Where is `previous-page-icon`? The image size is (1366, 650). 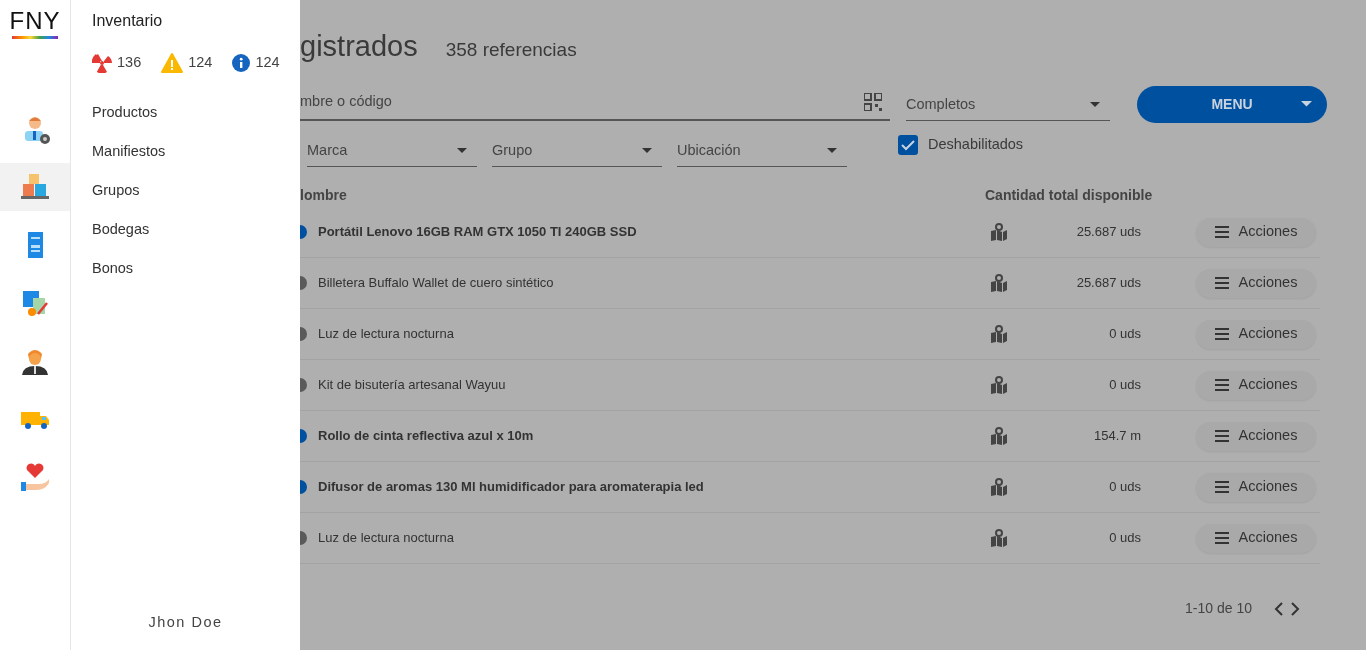
previous-page-icon is located at coordinates (1279, 608).